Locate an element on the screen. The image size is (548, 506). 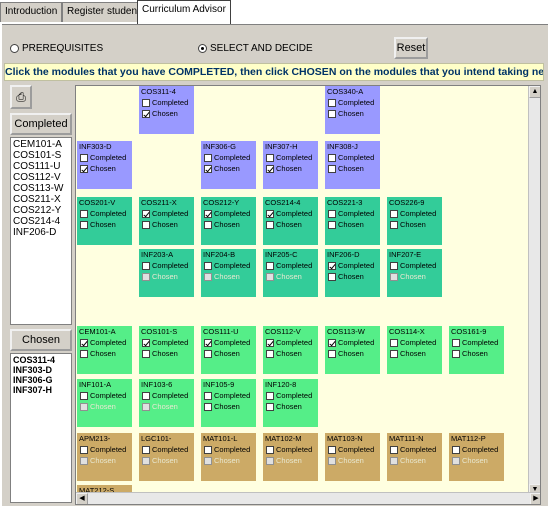
print-button: ⎙ is located at coordinates (21, 97).